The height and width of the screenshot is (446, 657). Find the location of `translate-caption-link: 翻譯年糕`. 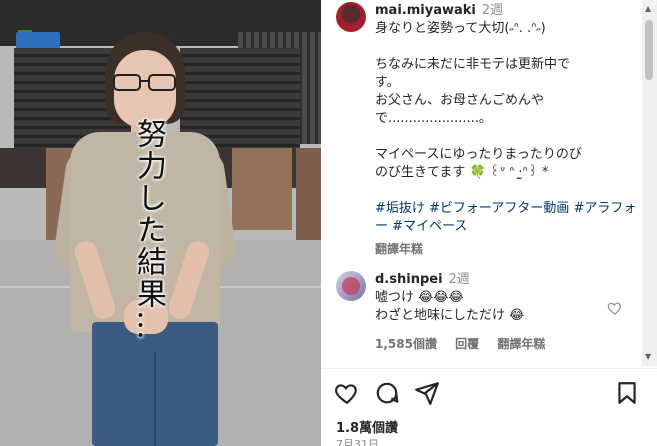

translate-caption-link: 翻譯年糕 is located at coordinates (506, 249).